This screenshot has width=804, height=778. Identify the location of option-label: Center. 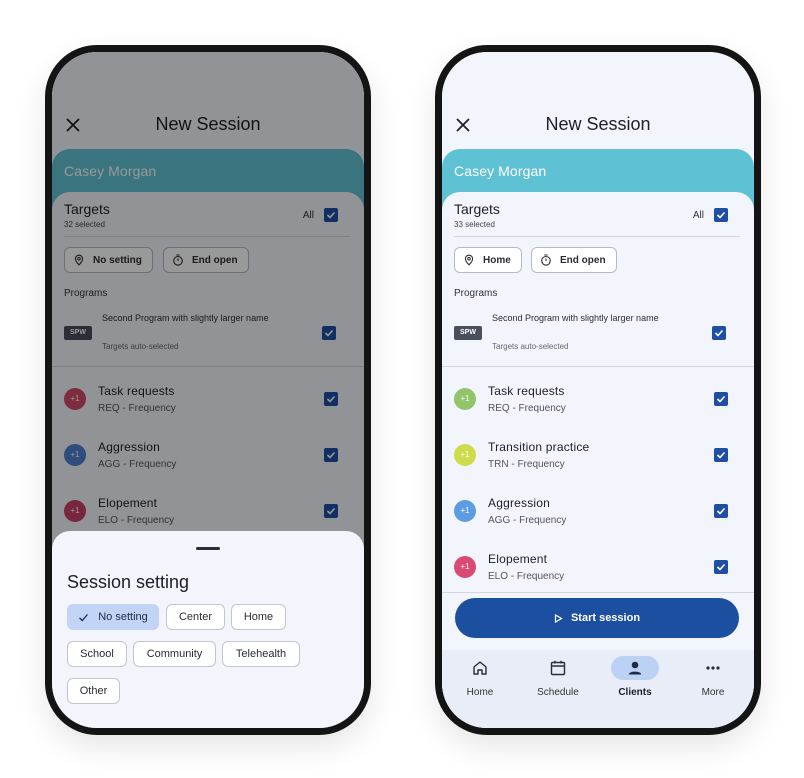
(195, 617).